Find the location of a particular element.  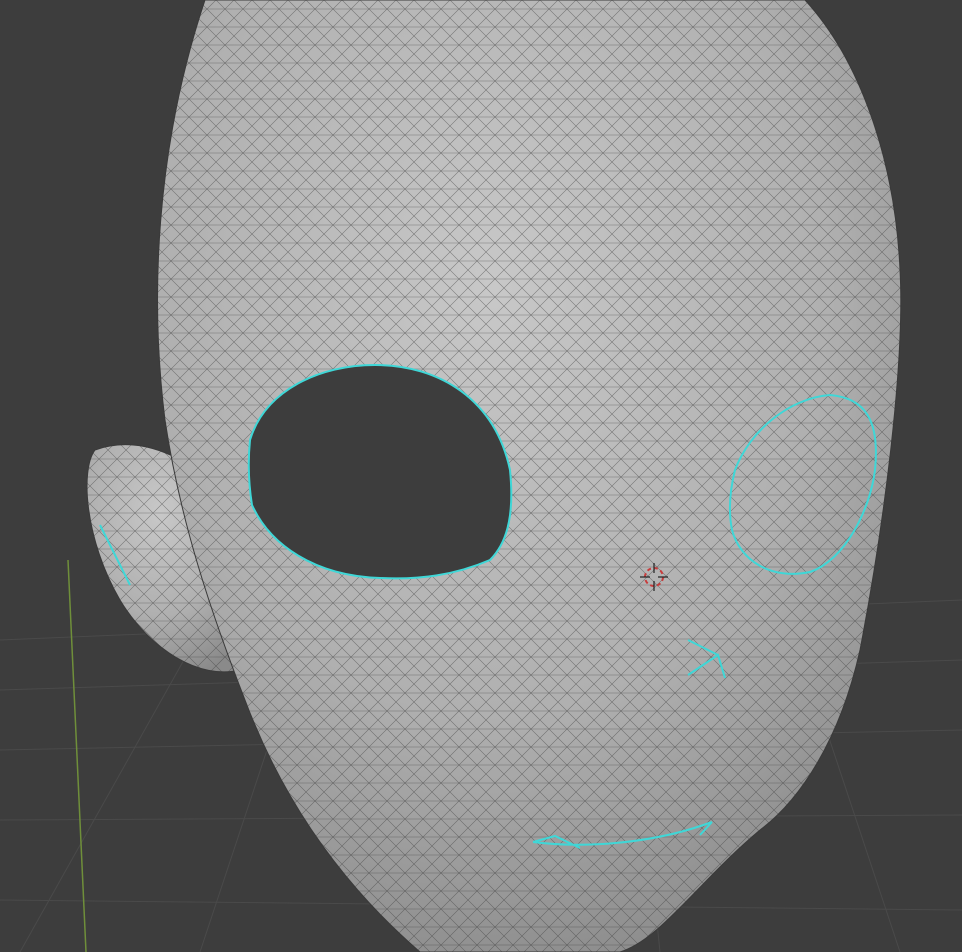

y-axis-line is located at coordinates (77, 755).